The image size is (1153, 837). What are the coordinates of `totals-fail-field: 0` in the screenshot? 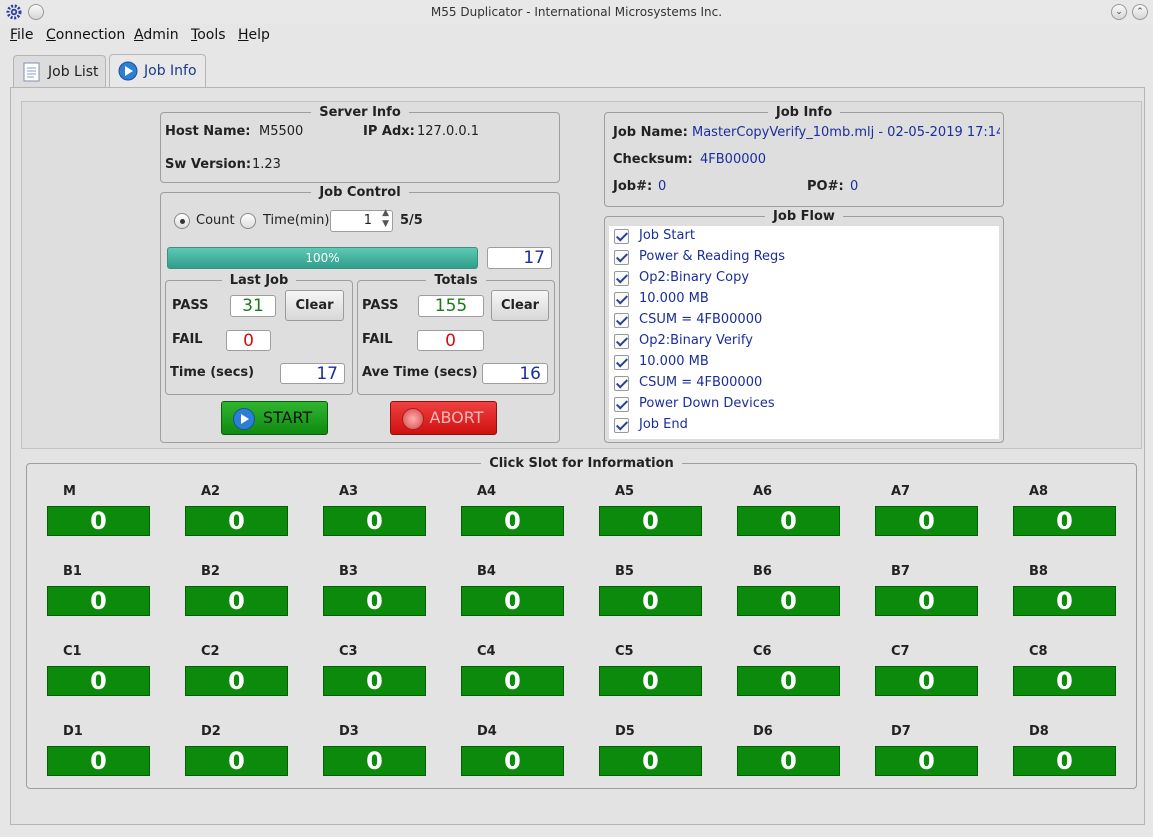 It's located at (450, 340).